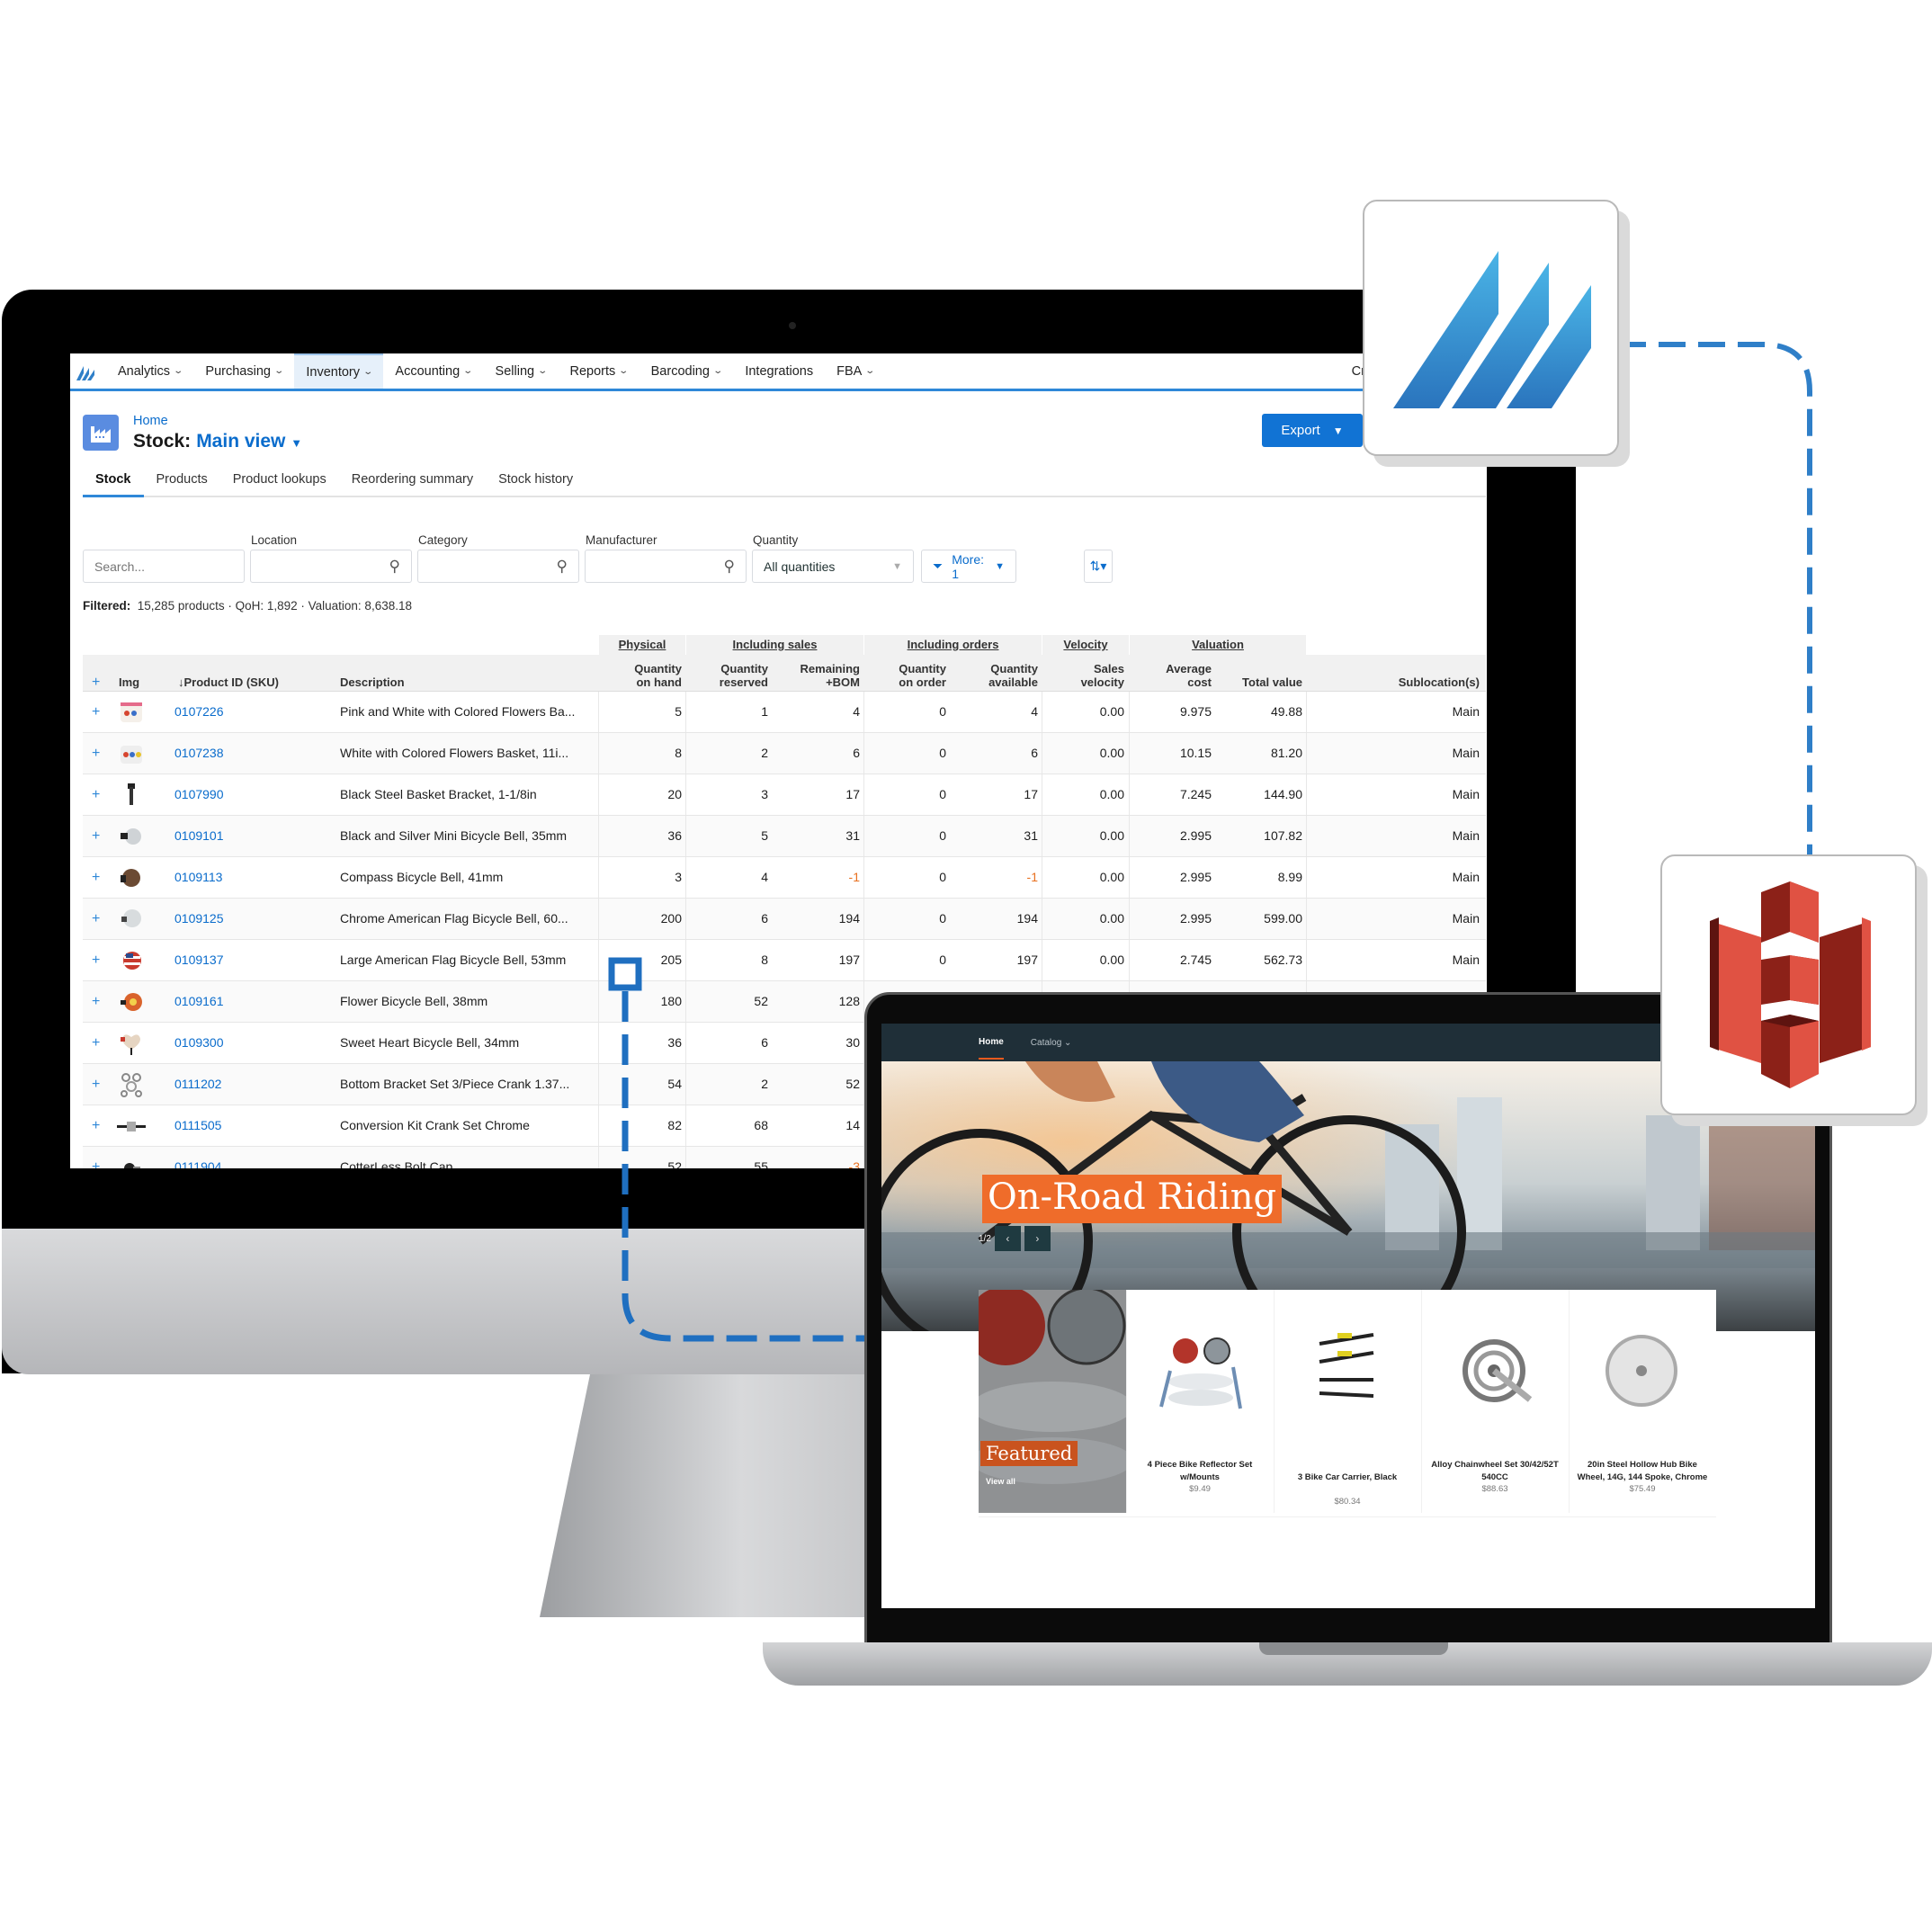  Describe the element at coordinates (992, 1042) in the screenshot. I see `shop-nav-home: Home` at that location.